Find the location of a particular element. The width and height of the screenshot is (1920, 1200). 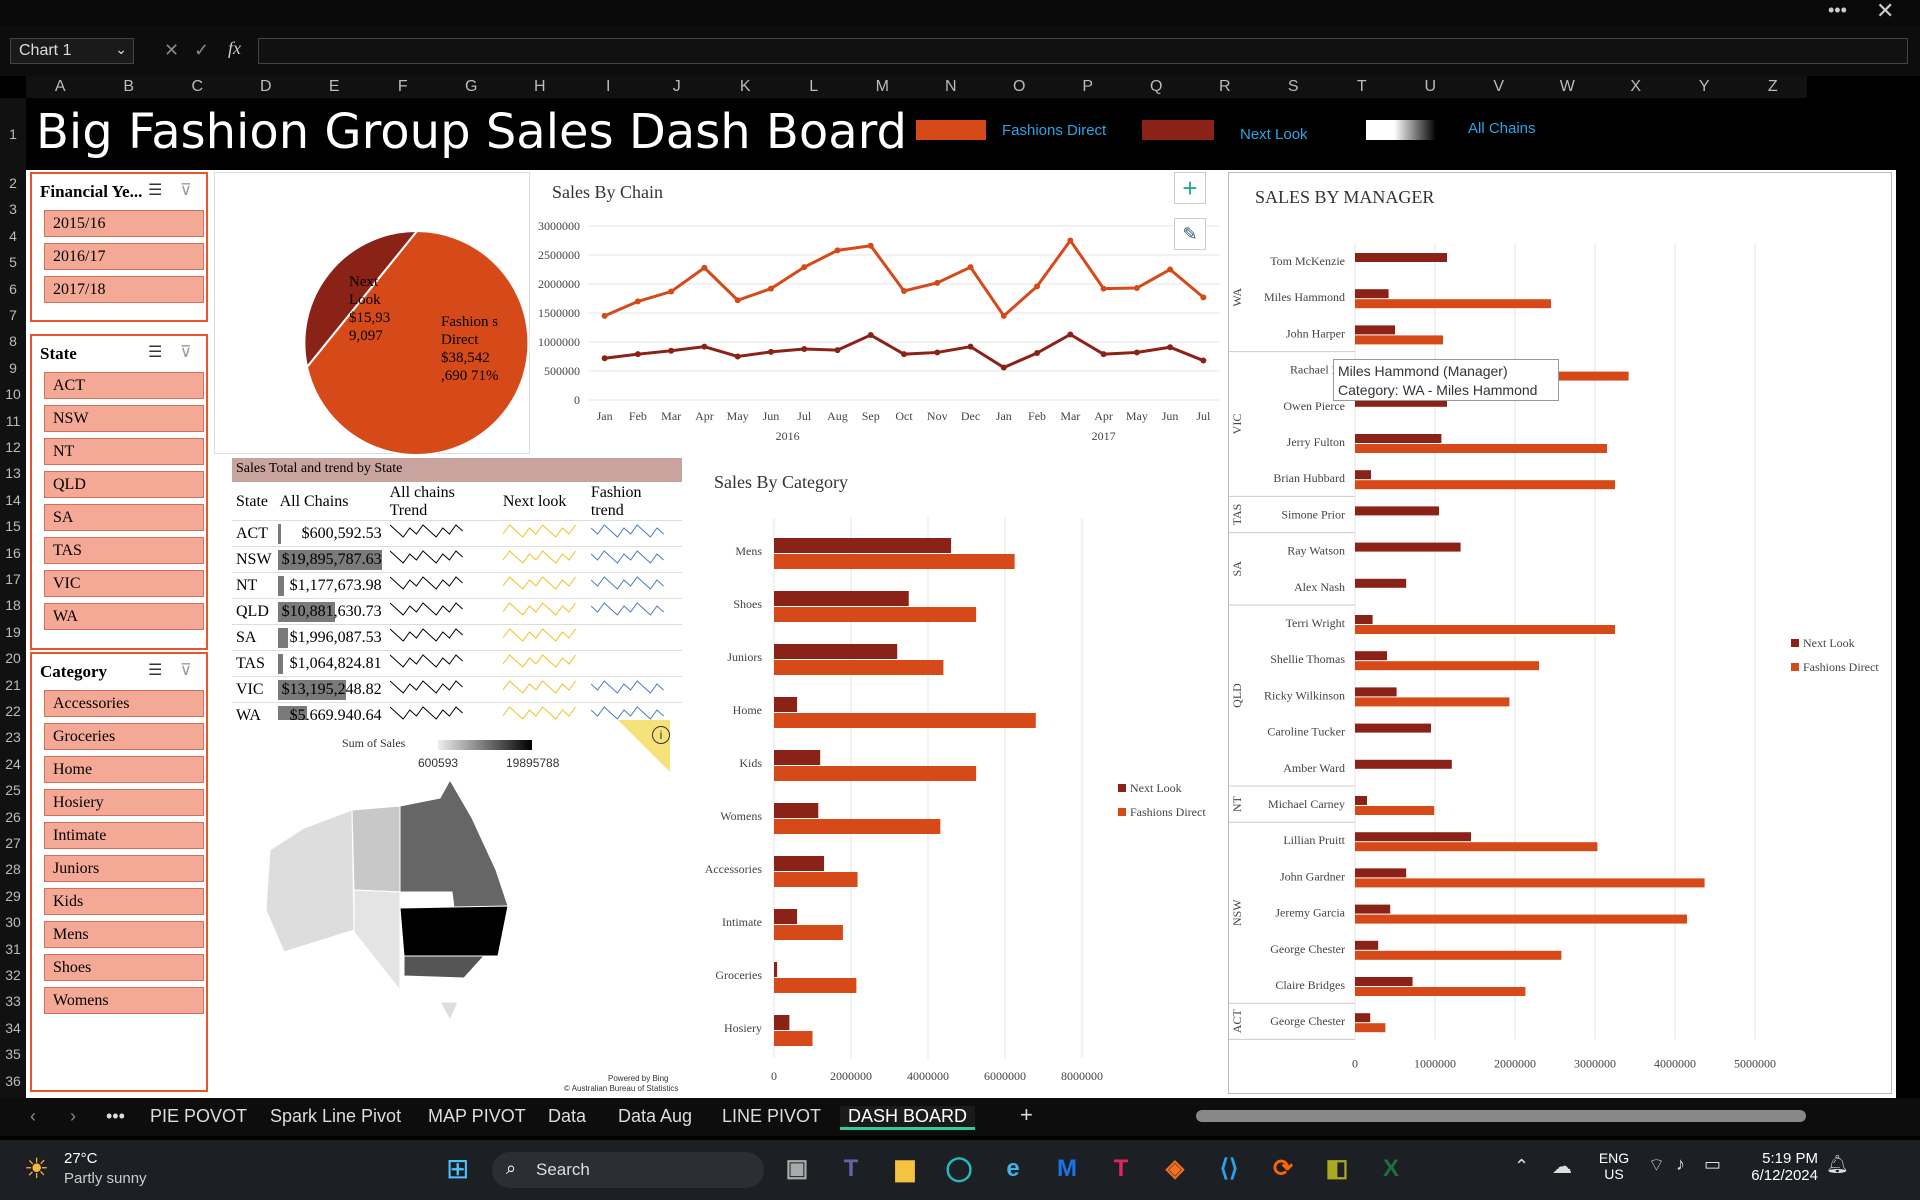

cloud-icon: ☁ is located at coordinates (1562, 1166).